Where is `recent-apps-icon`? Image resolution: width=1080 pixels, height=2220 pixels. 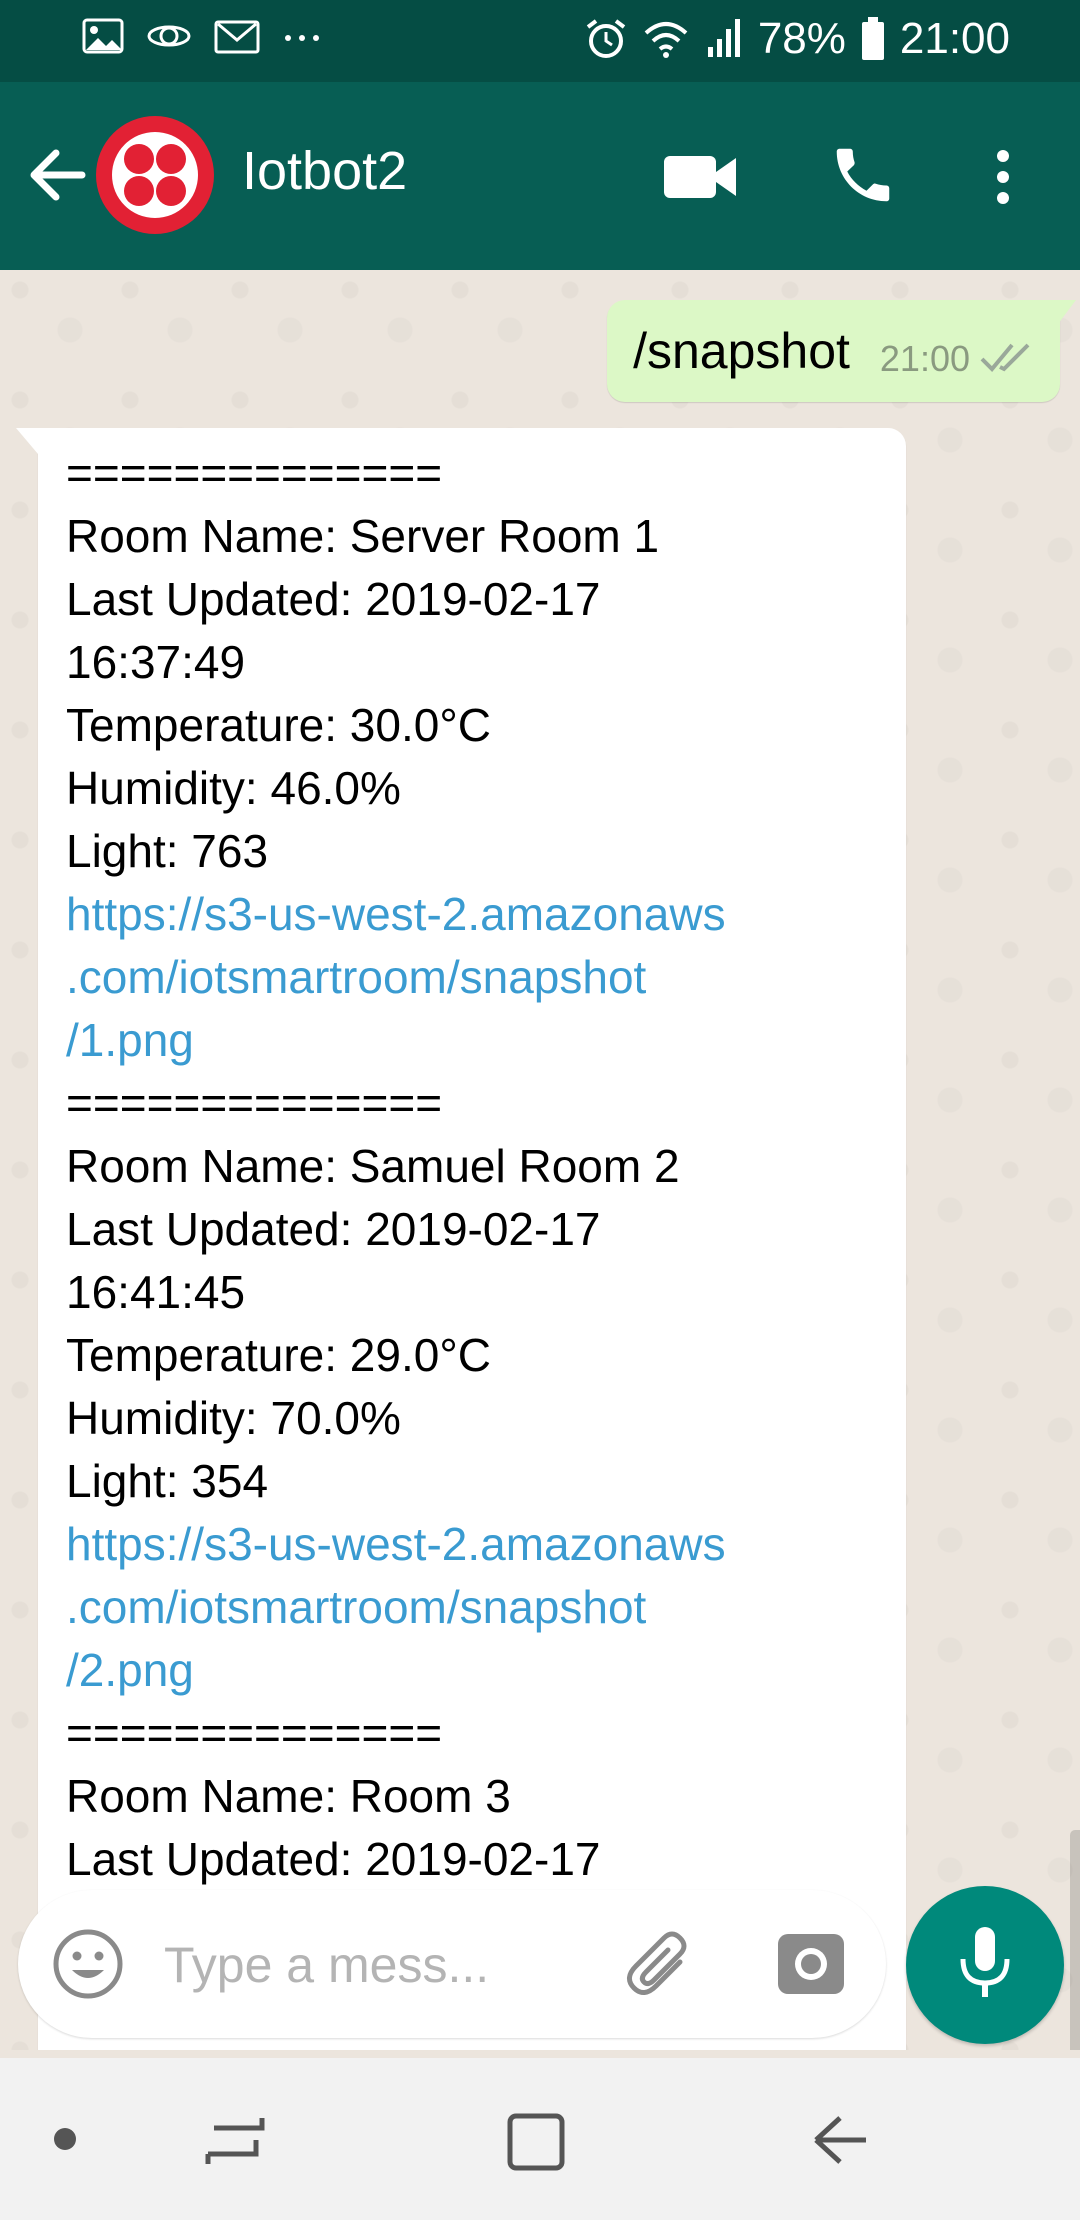
recent-apps-icon is located at coordinates (235, 2140).